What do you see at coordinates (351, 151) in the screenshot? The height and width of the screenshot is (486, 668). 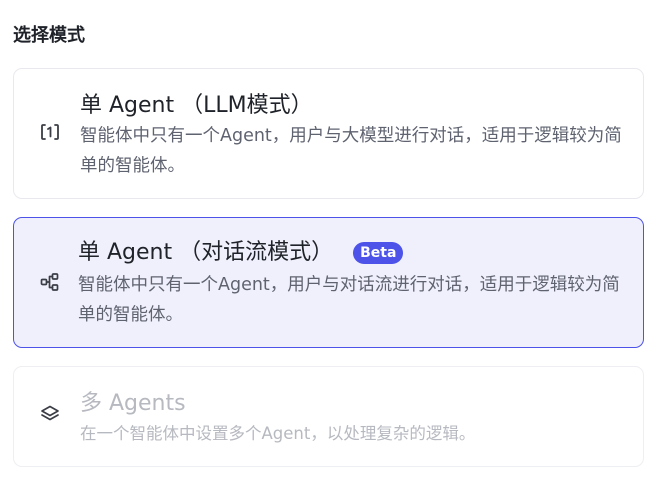 I see `mode-description: 智能体中只有一个Agent，用户与大模型进行对话，适用于逻辑较为简单的智能体。` at bounding box center [351, 151].